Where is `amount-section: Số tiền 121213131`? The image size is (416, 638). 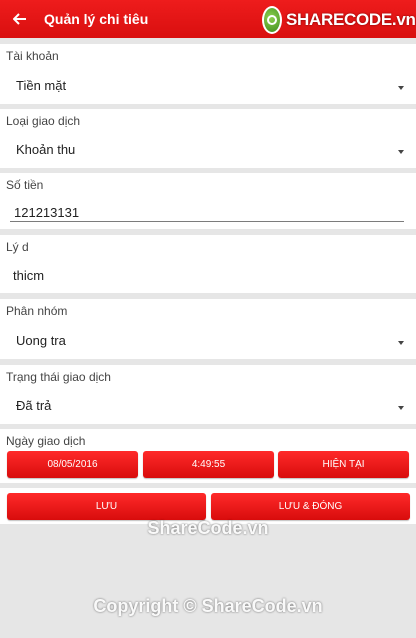 amount-section: Số tiền 121213131 is located at coordinates (208, 201).